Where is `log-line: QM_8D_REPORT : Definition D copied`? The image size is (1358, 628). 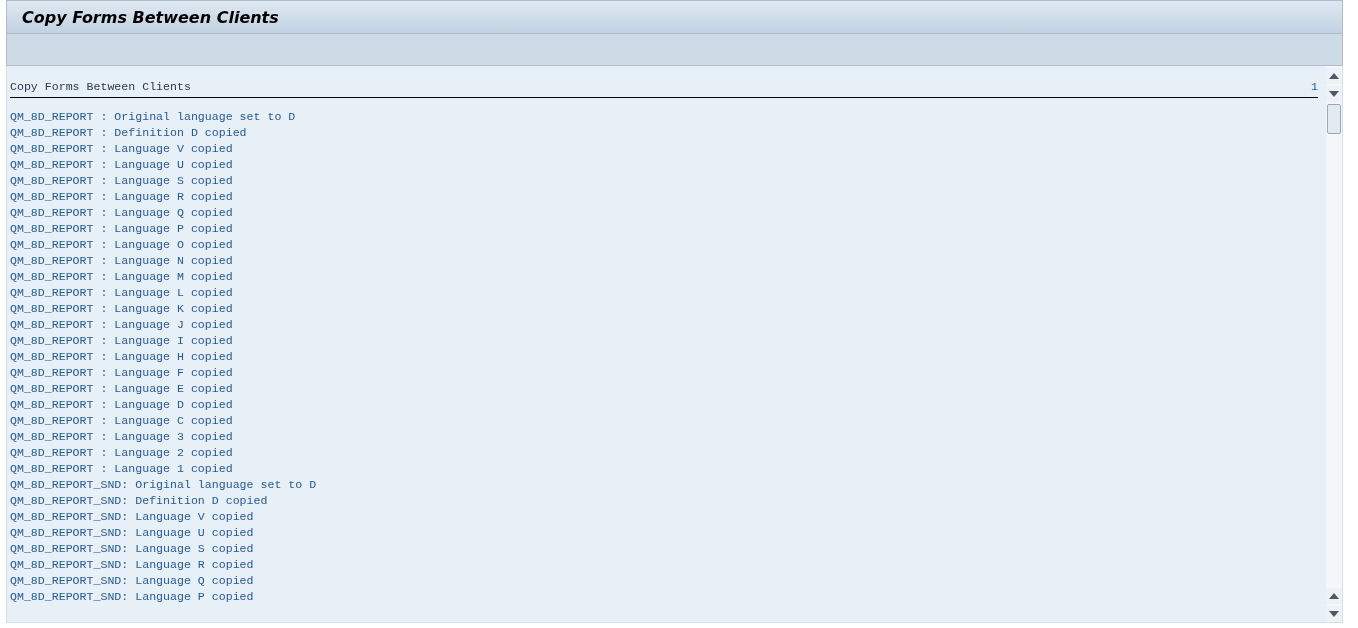 log-line: QM_8D_REPORT : Definition D copied is located at coordinates (129, 133).